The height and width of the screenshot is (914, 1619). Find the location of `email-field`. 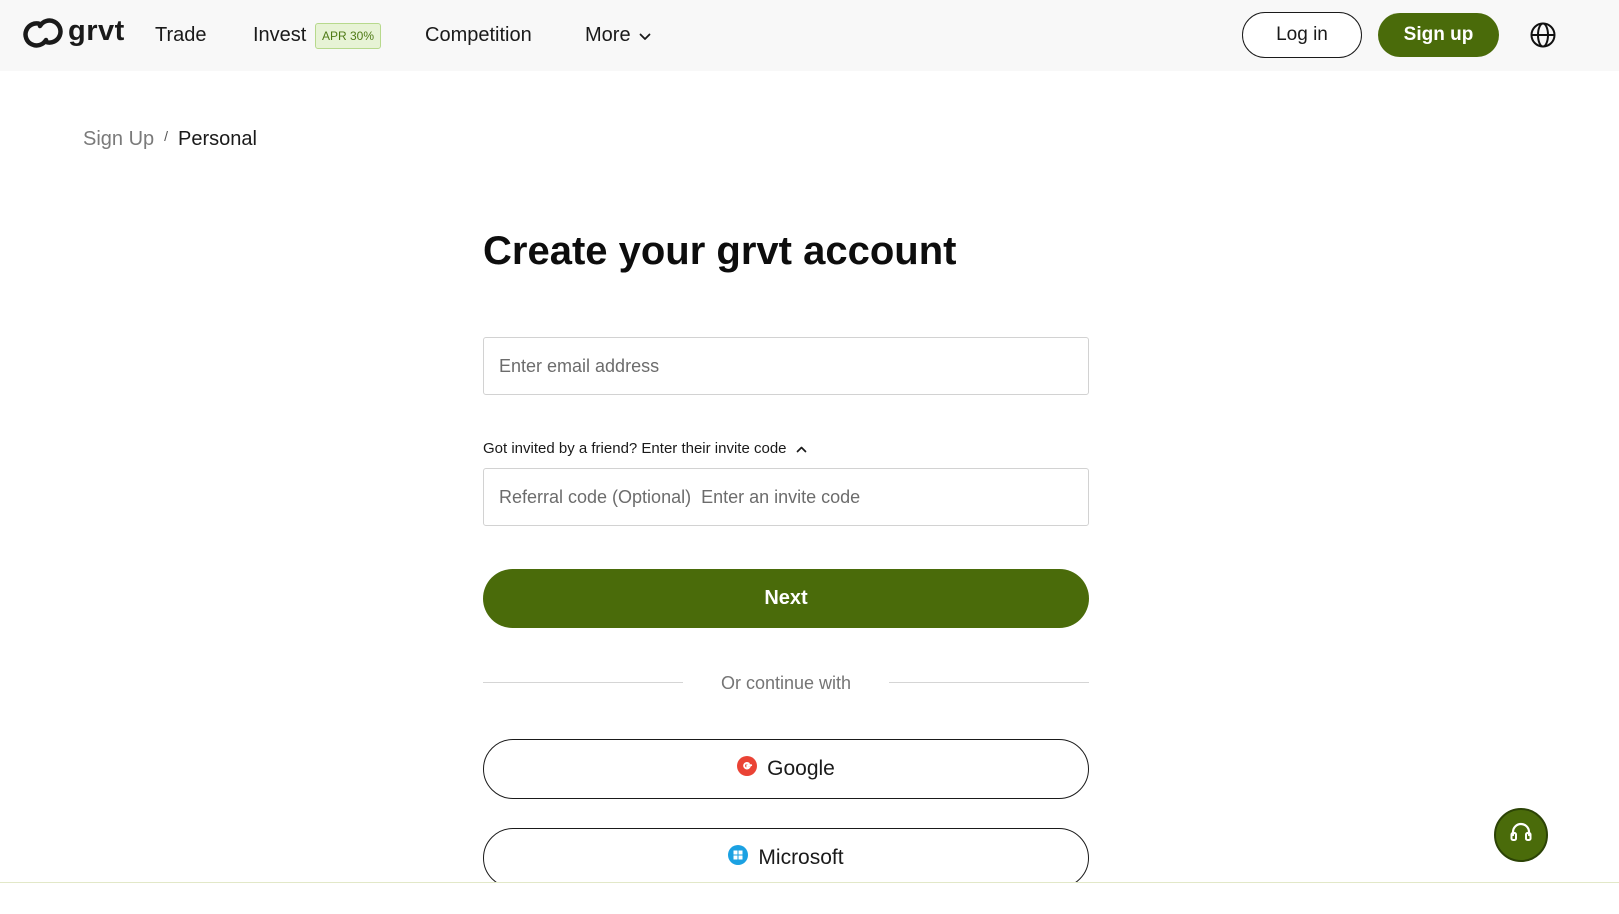

email-field is located at coordinates (786, 366).